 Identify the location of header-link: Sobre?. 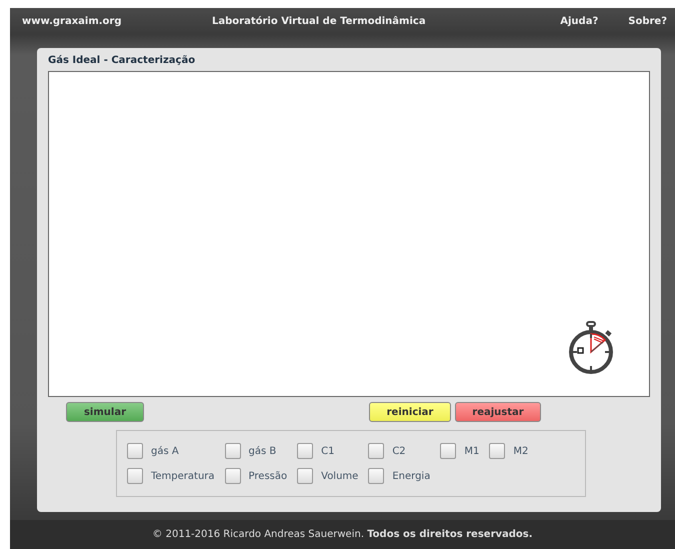
(647, 21).